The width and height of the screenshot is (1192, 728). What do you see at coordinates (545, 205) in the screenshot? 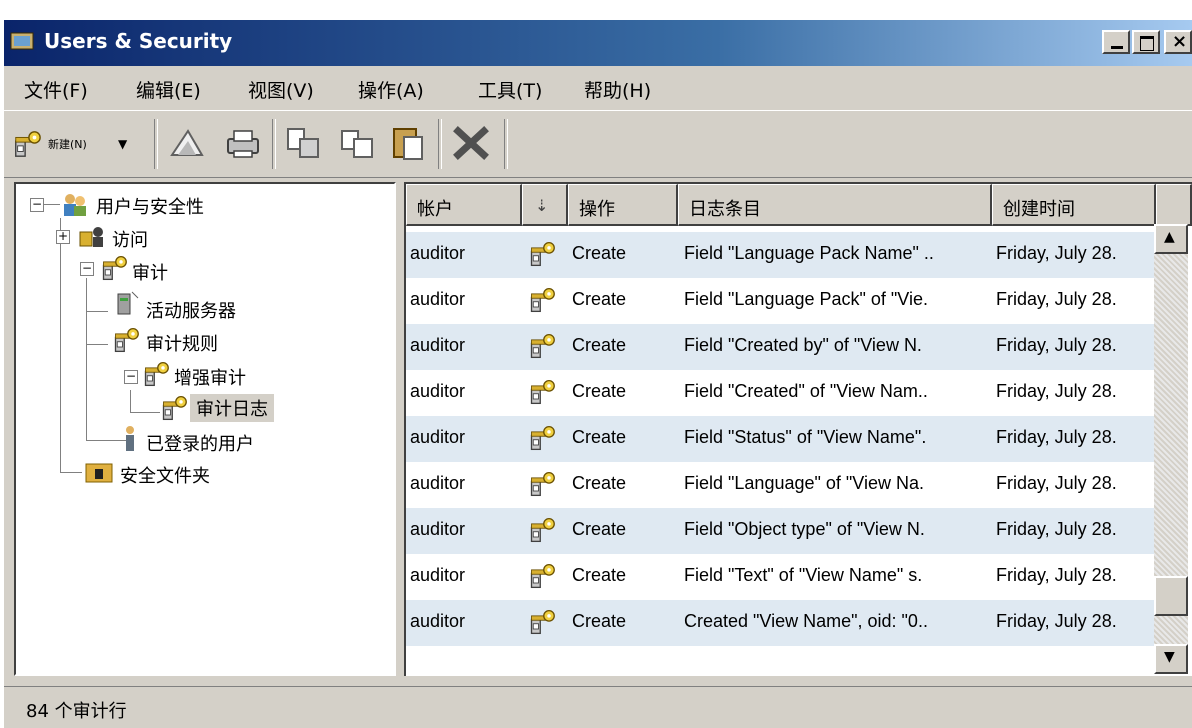
I see `column-header-sort: ⇣` at bounding box center [545, 205].